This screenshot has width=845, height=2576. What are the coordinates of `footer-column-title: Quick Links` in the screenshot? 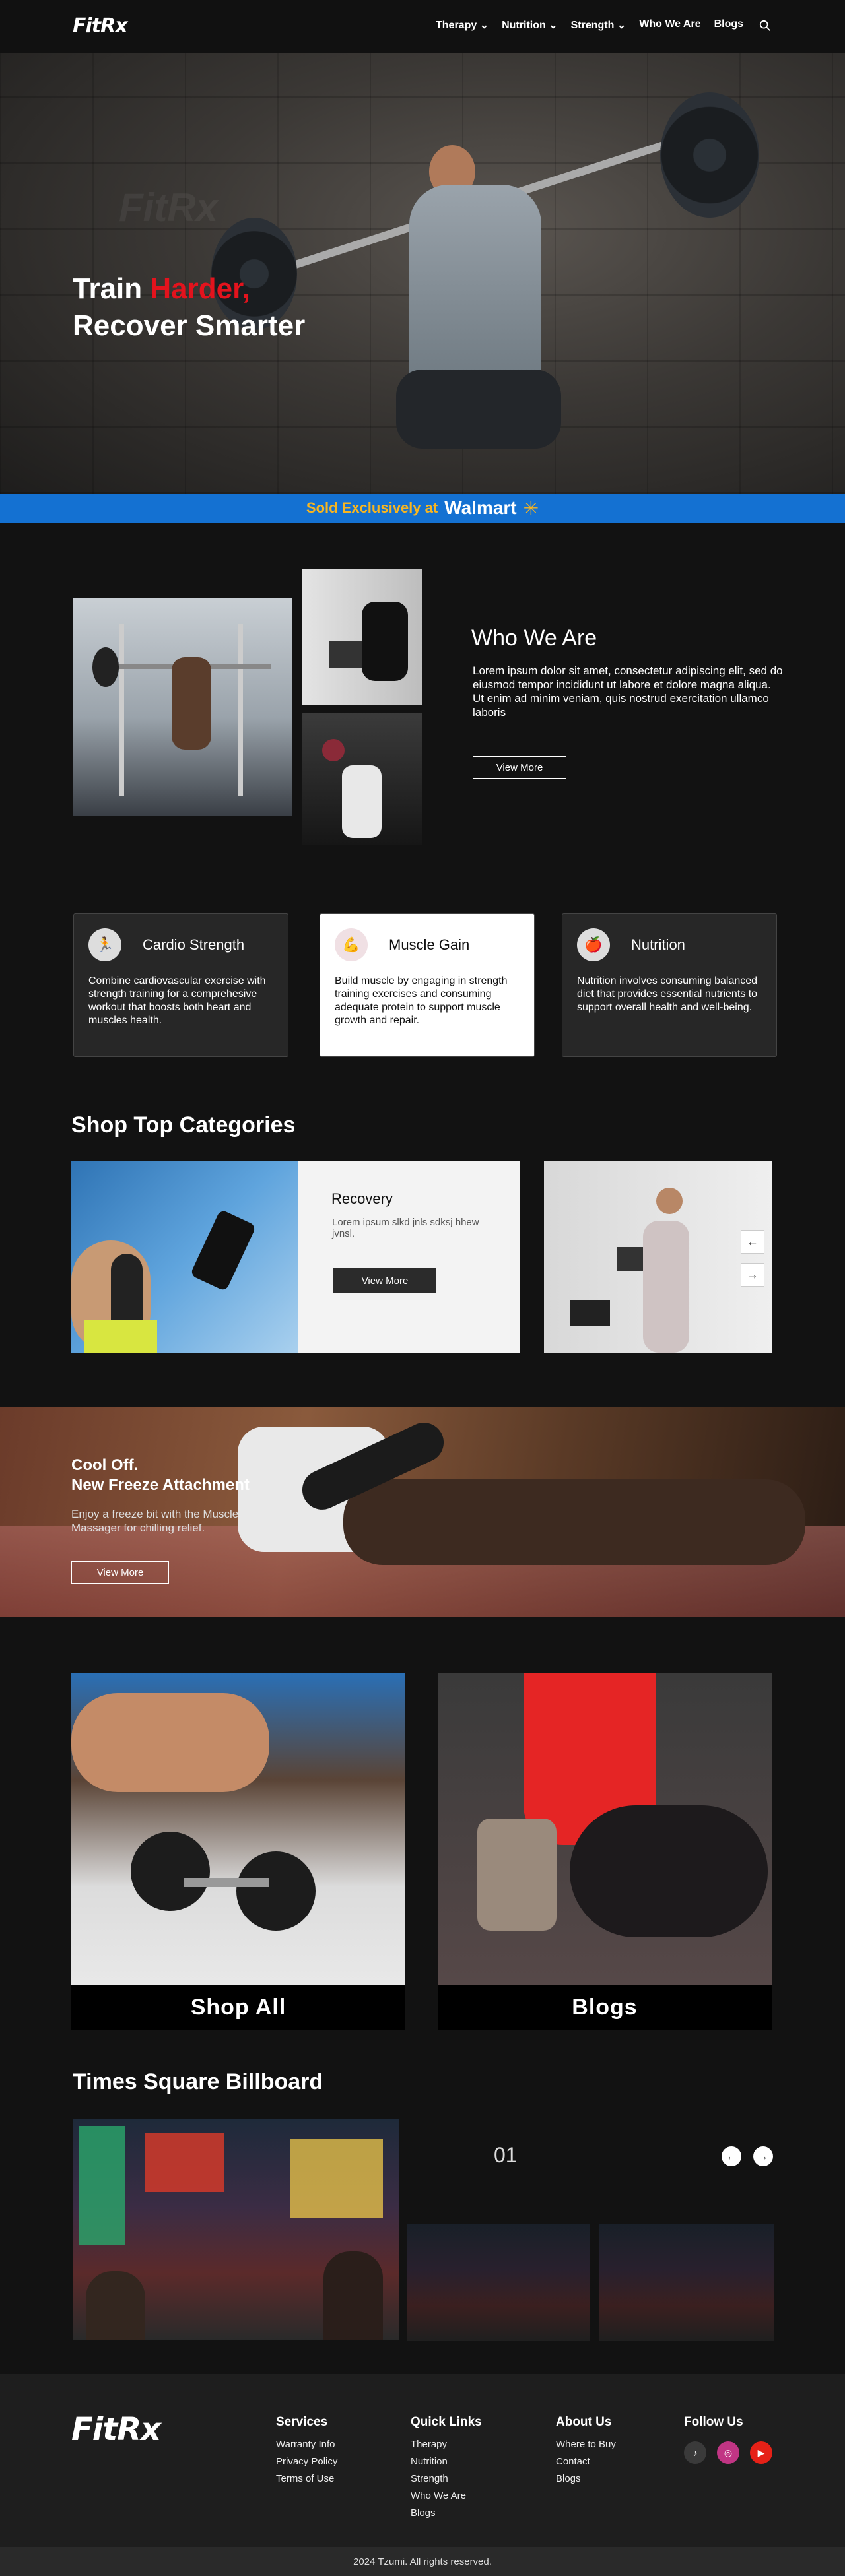 It's located at (446, 2422).